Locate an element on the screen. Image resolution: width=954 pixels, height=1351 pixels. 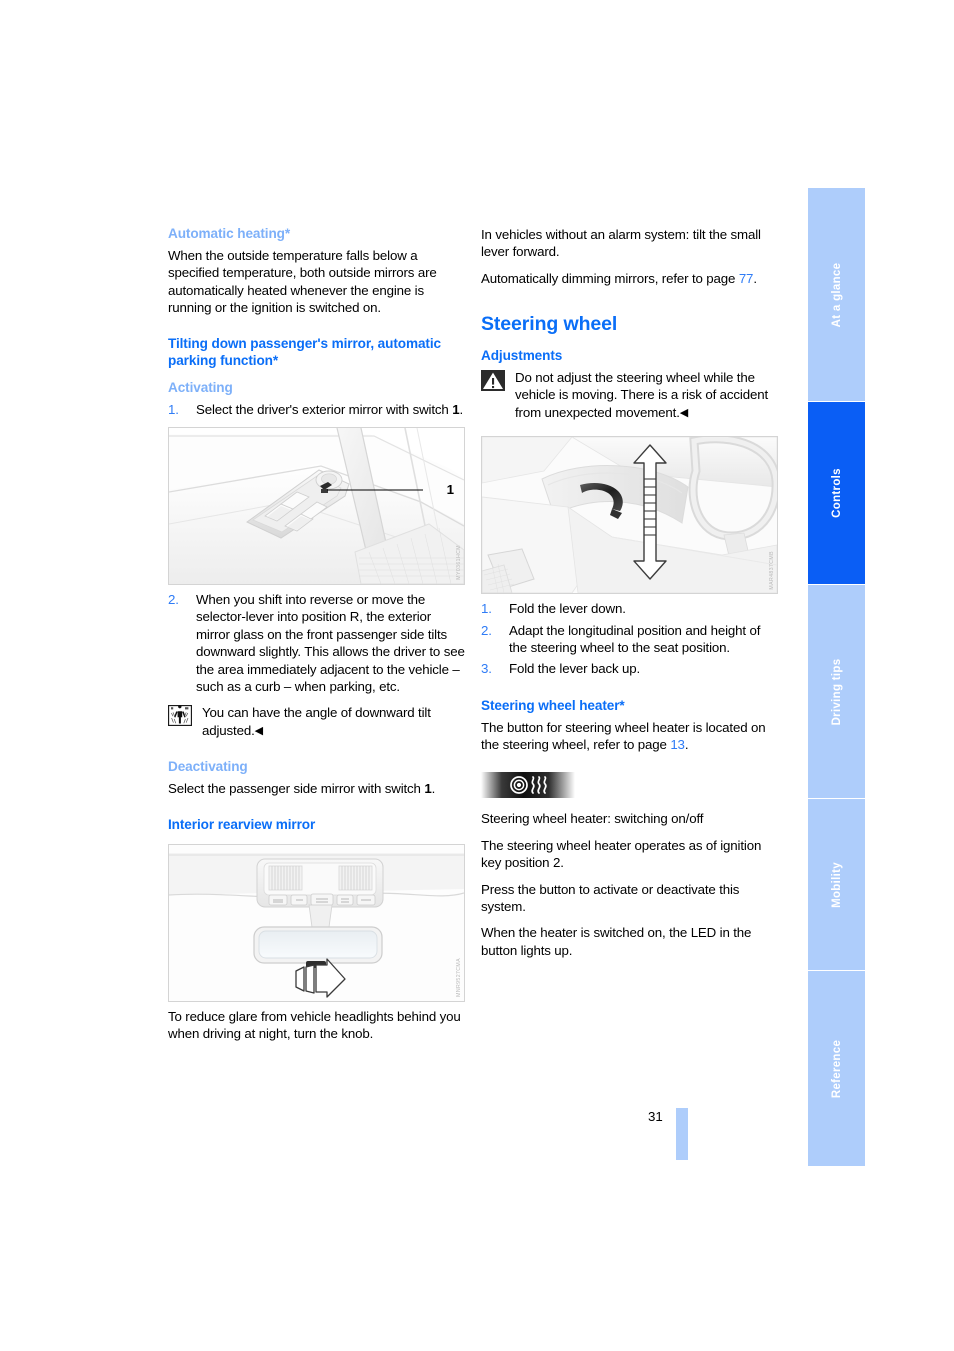
deactivating-text-post: . is located at coordinates (433, 788).